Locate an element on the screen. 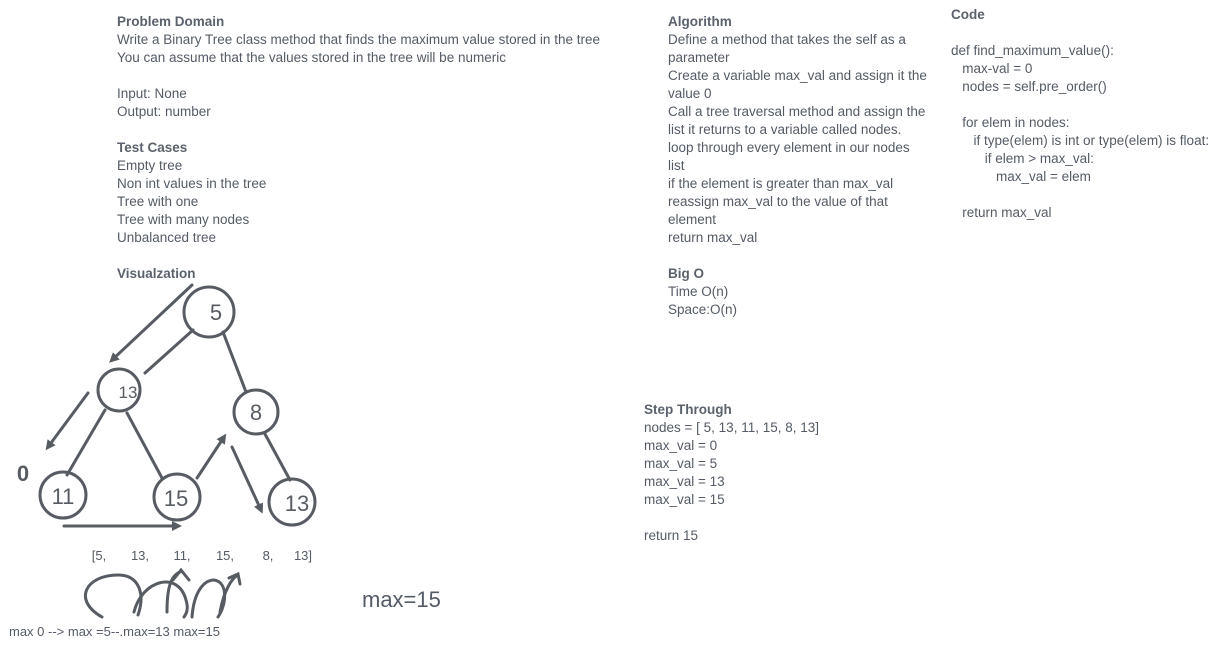  tree-node-label: 5 is located at coordinates (216, 312).